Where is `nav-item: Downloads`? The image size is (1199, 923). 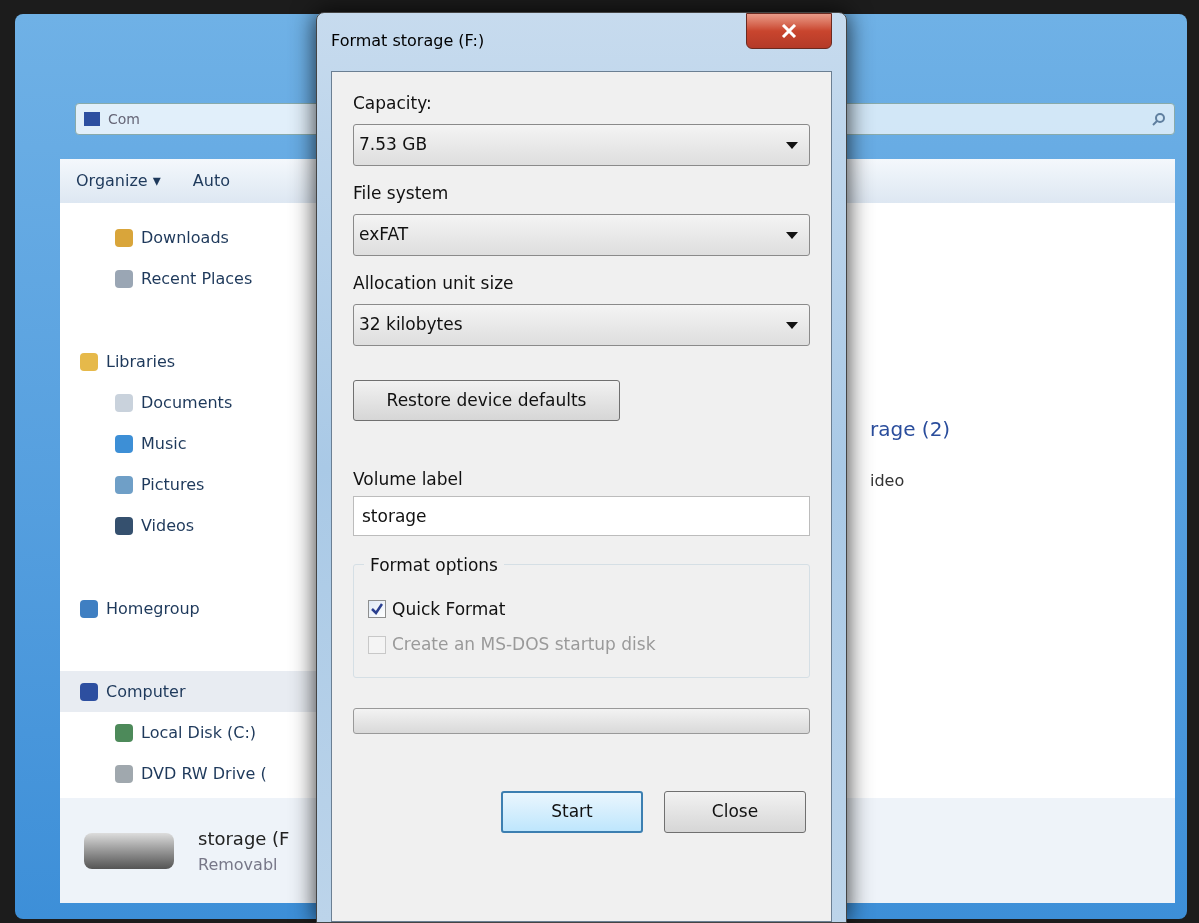 nav-item: Downloads is located at coordinates (195, 237).